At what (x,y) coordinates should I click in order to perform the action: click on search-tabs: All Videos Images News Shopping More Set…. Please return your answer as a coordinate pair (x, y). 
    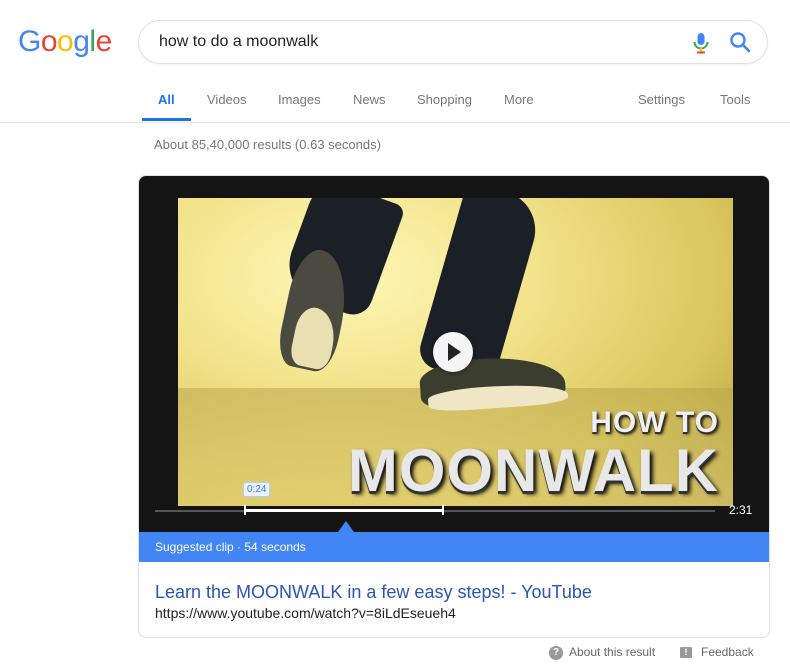
    Looking at the image, I should click on (395, 101).